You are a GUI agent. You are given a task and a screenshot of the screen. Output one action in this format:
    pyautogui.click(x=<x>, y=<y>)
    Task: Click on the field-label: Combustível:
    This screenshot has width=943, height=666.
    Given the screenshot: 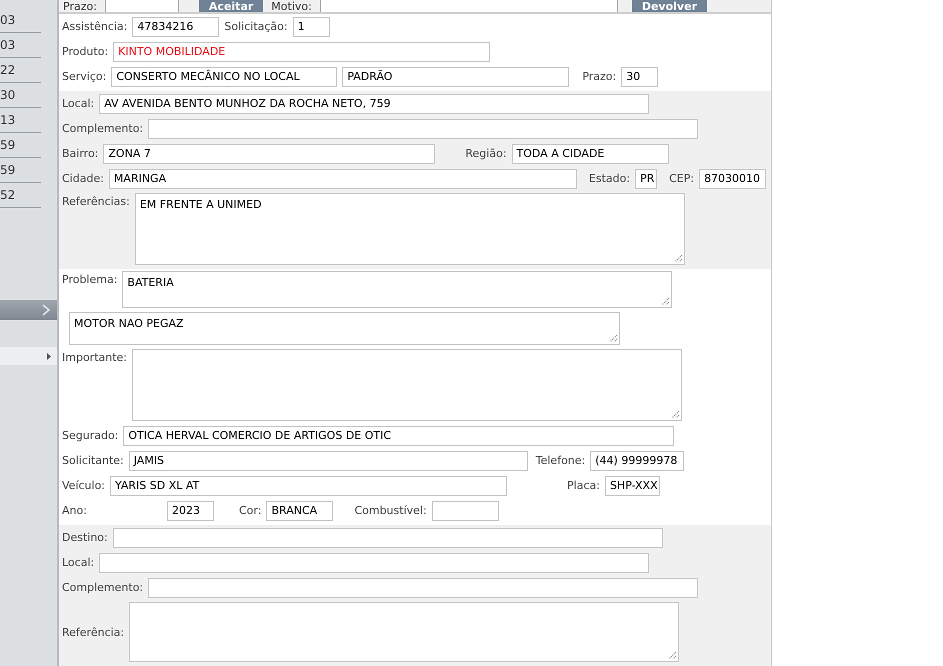 What is the action you would take?
    pyautogui.click(x=390, y=510)
    